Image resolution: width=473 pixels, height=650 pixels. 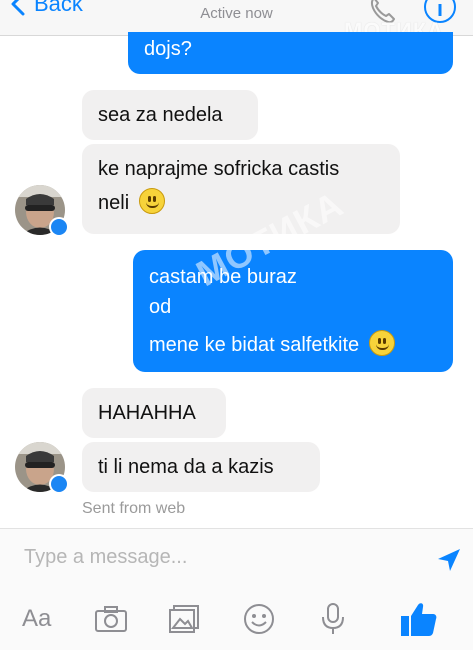 I want to click on message-text: ti li nema da a kazis, so click(x=186, y=467).